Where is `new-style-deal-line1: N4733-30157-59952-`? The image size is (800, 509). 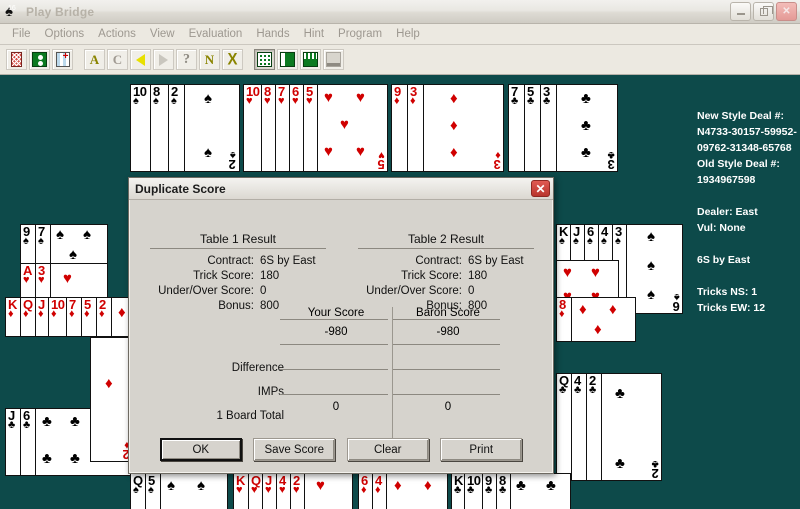 new-style-deal-line1: N4733-30157-59952- is located at coordinates (747, 132).